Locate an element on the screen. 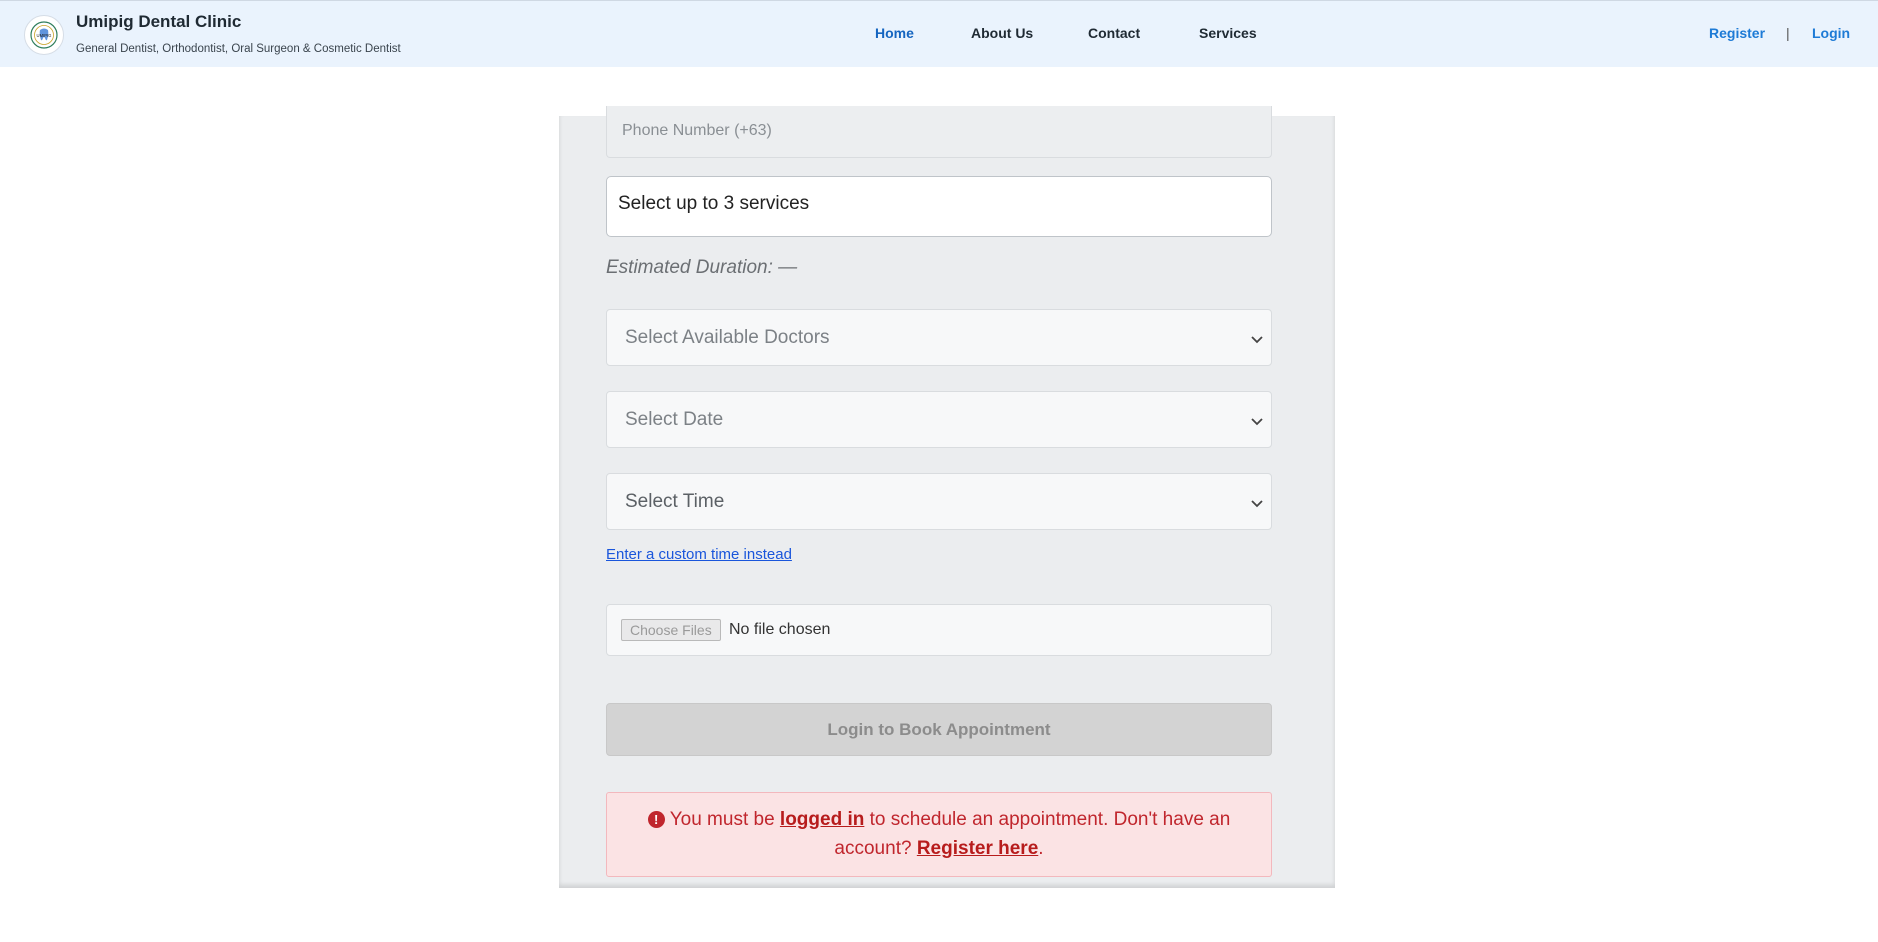 Image resolution: width=1878 pixels, height=942 pixels. doctor-select-label: Select Available Doctors is located at coordinates (727, 337).